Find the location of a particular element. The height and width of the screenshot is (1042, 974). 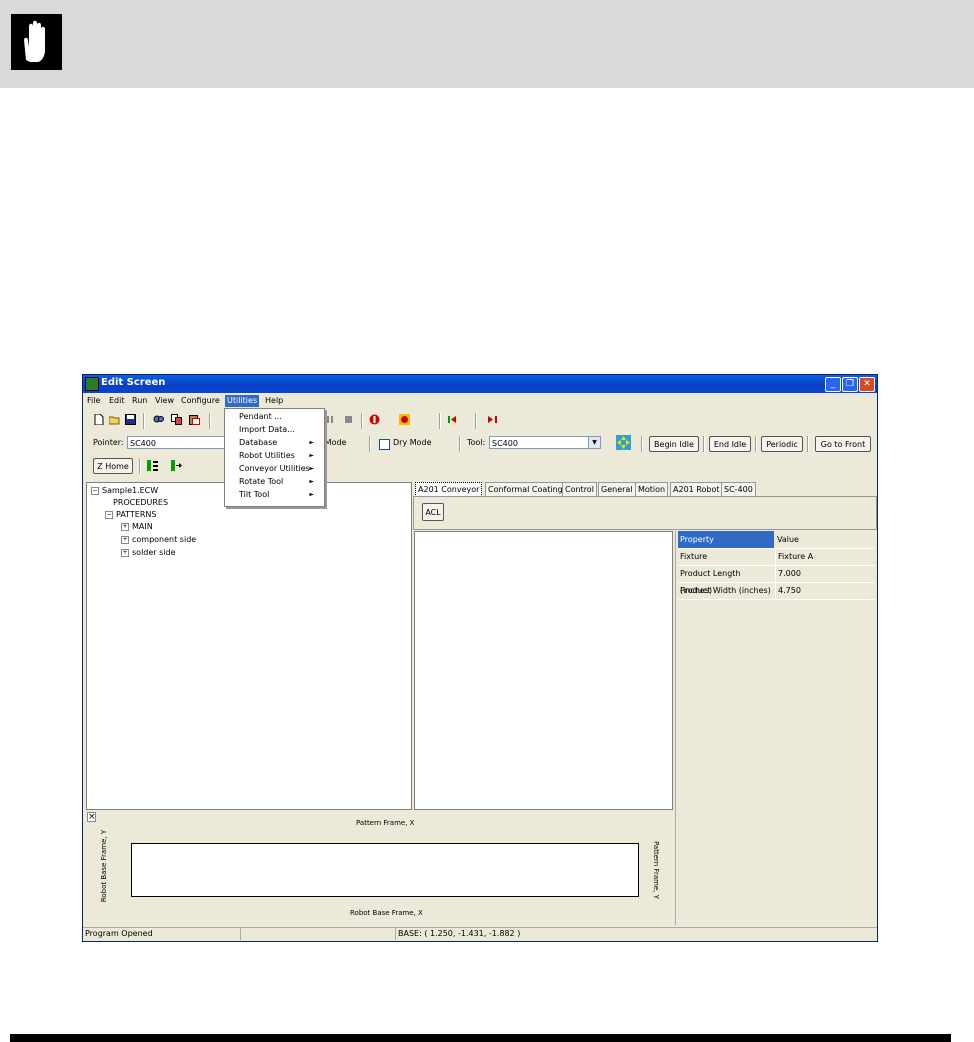

status-message: Program Opened is located at coordinates (119, 933).